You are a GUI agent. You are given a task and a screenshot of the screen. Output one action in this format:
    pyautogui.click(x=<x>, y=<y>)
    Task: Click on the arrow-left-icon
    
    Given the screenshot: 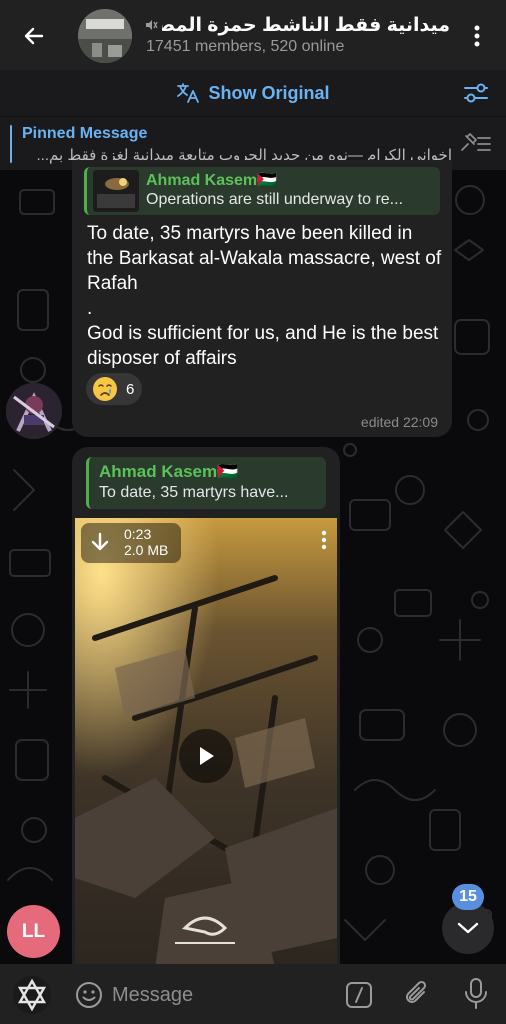 What is the action you would take?
    pyautogui.click(x=34, y=36)
    